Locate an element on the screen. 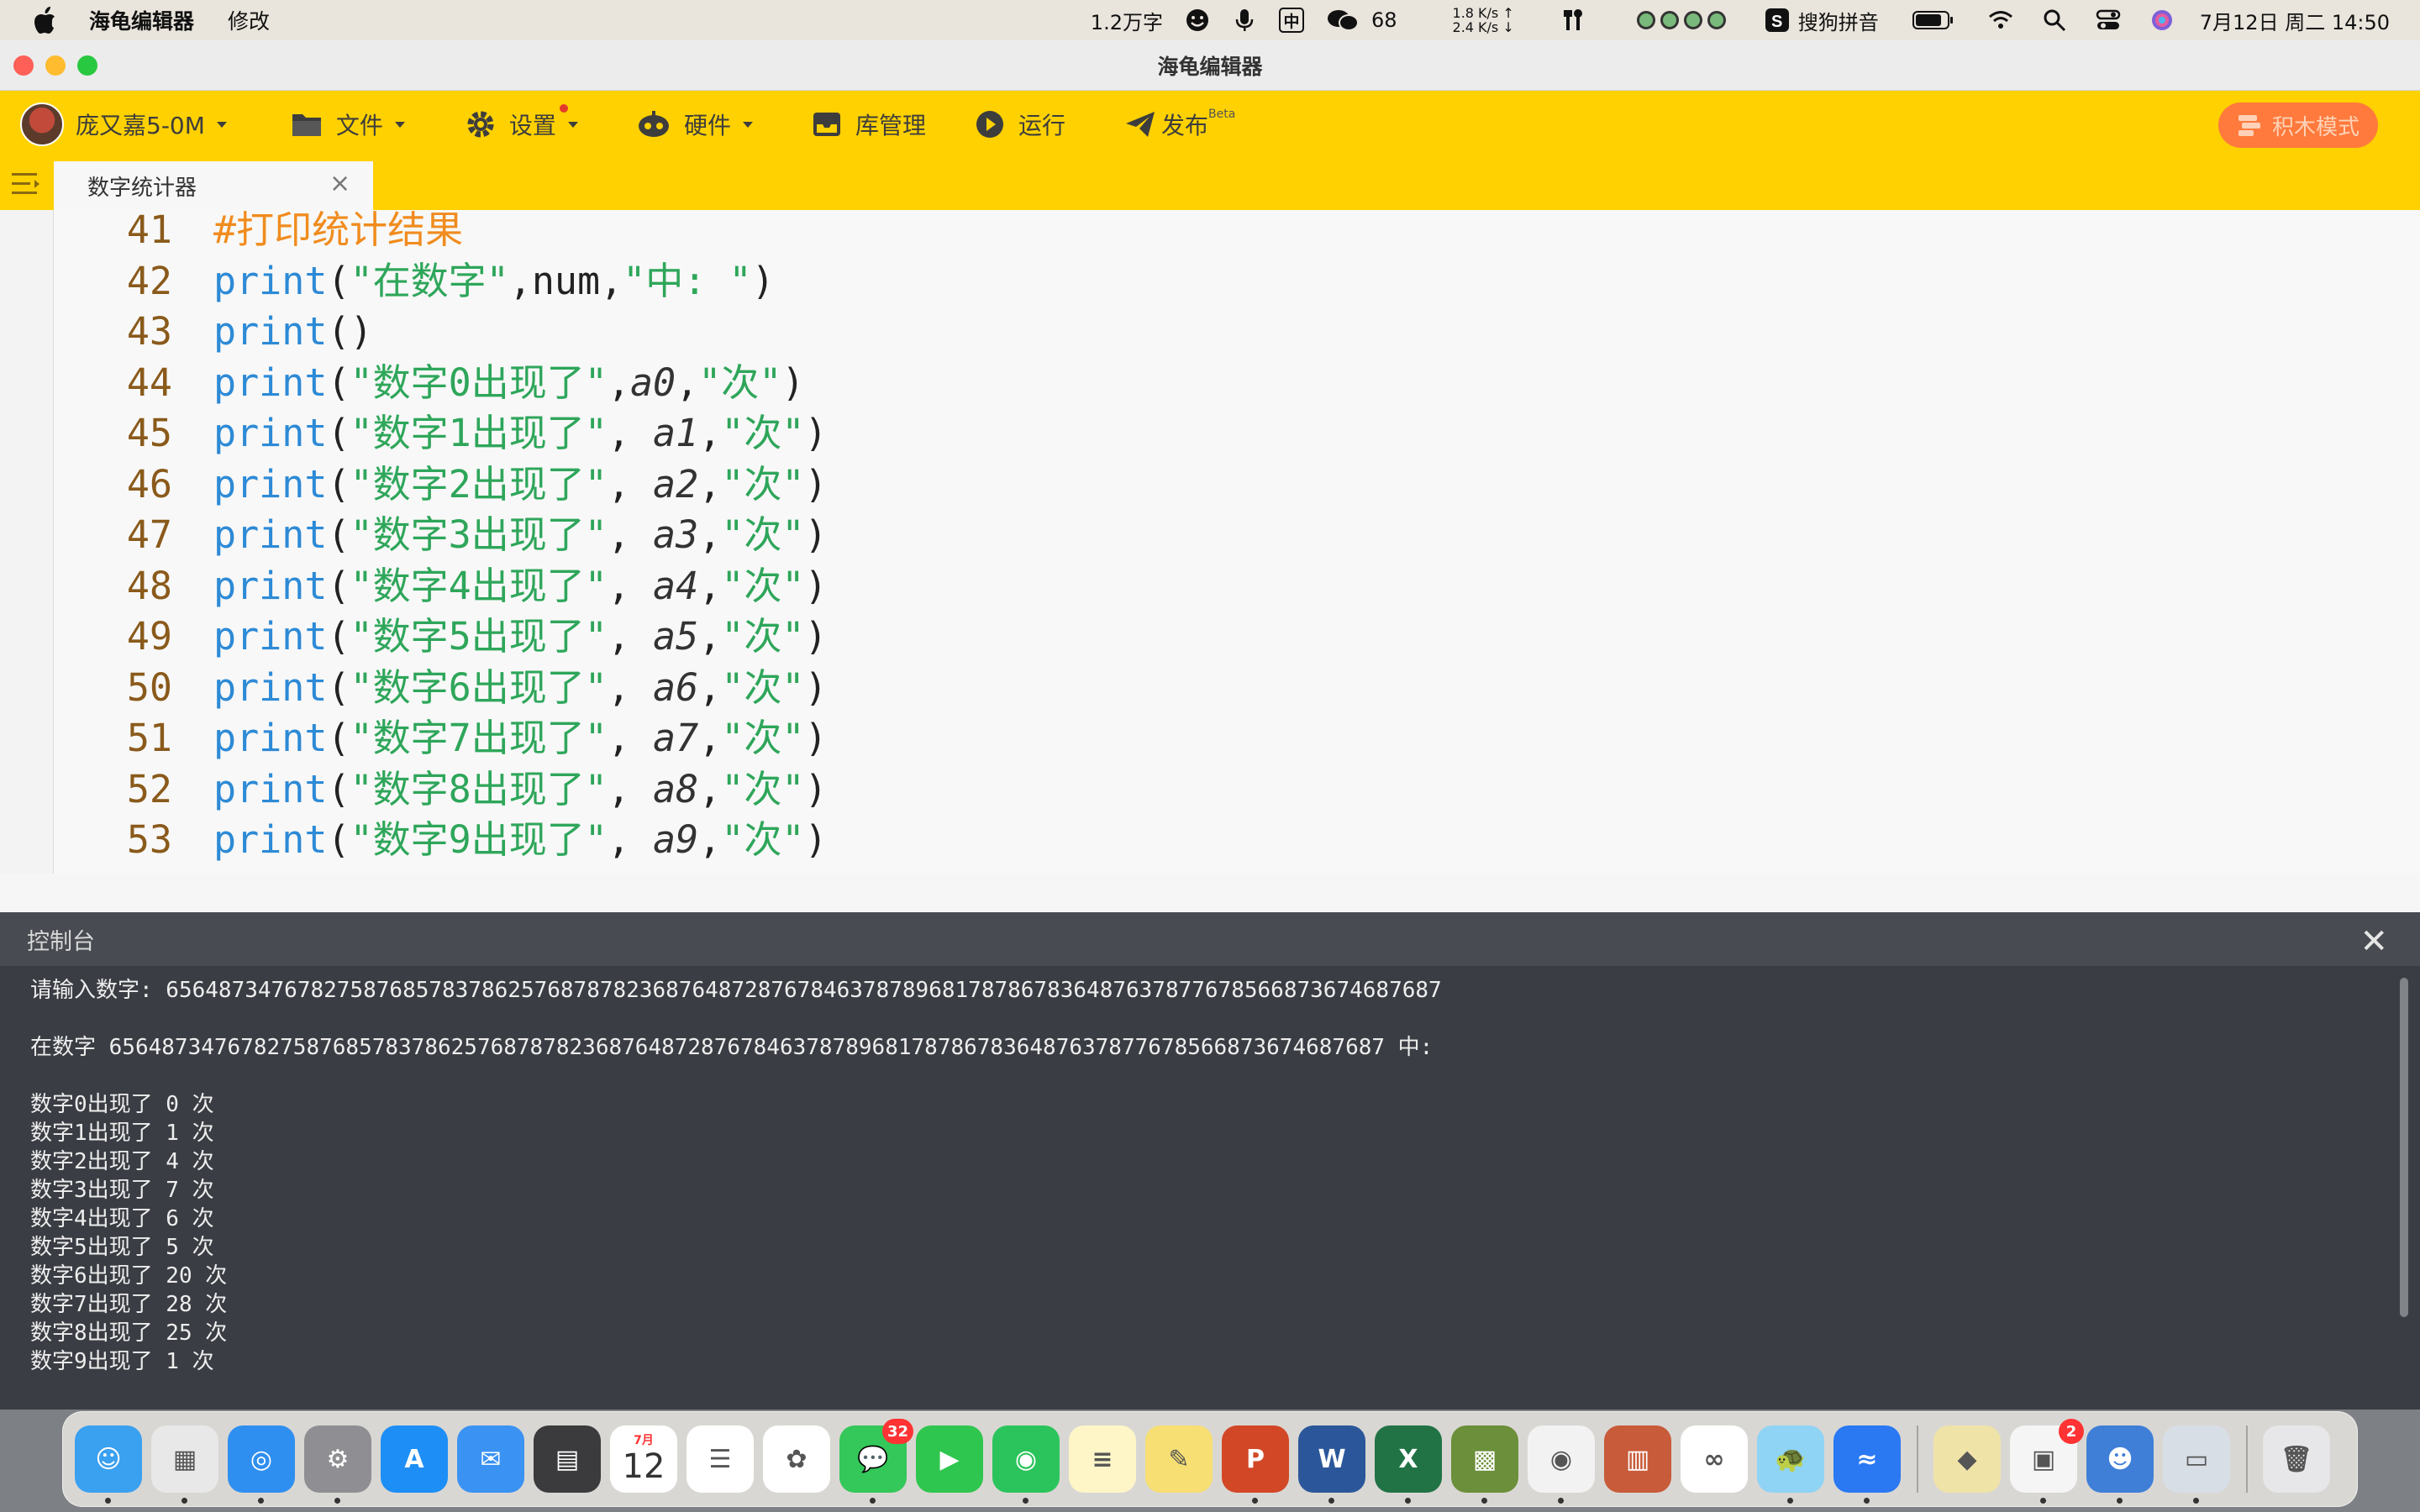 Image resolution: width=2420 pixels, height=1512 pixels. ime-badge: 中 is located at coordinates (1291, 20).